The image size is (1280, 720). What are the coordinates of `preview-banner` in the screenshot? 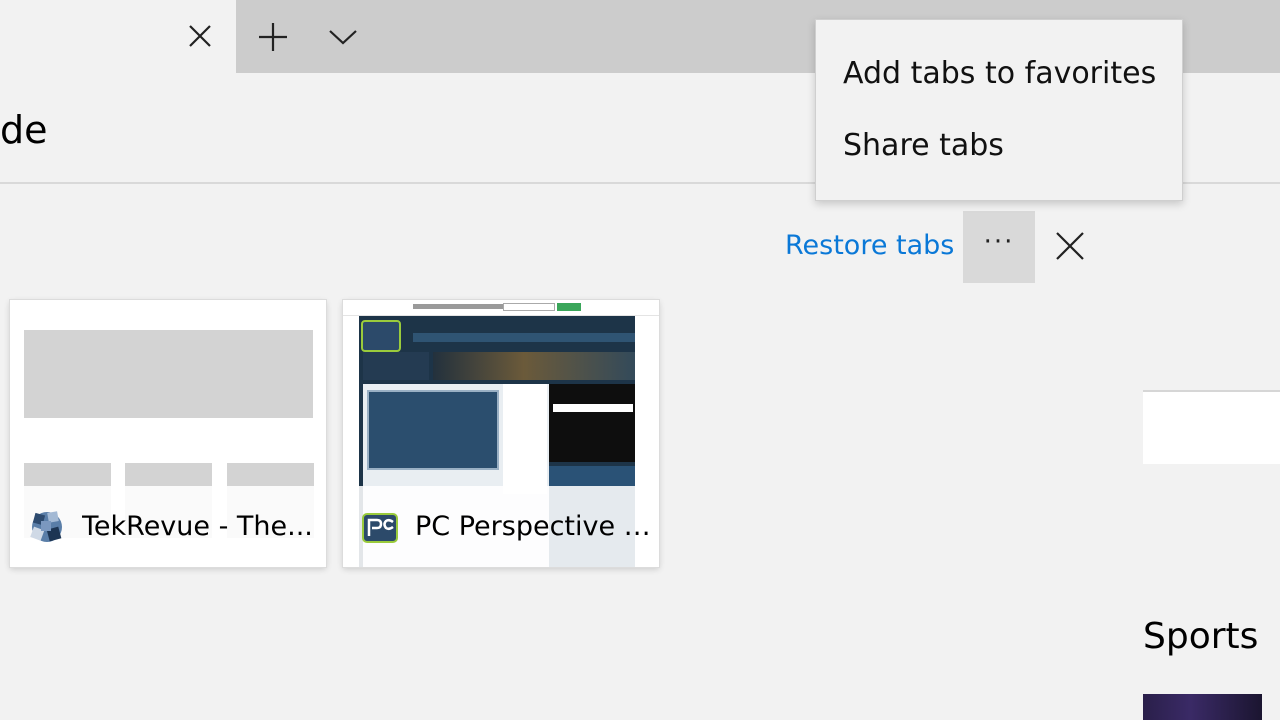 It's located at (534, 366).